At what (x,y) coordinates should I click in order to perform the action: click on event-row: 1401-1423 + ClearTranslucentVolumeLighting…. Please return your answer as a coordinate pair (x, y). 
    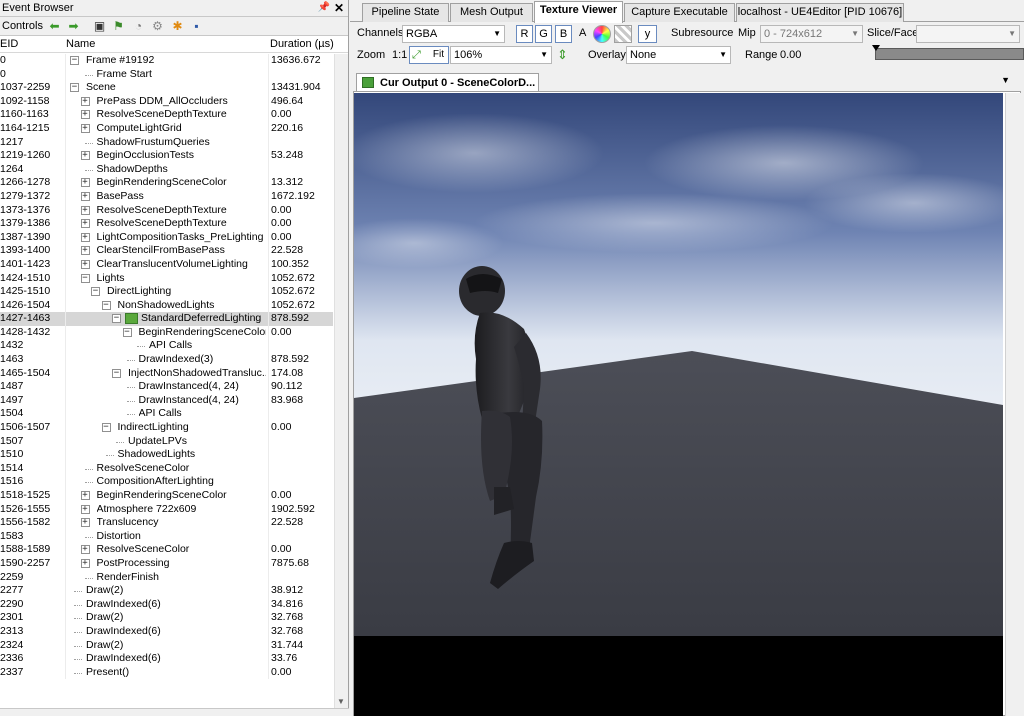
    Looking at the image, I should click on (166, 264).